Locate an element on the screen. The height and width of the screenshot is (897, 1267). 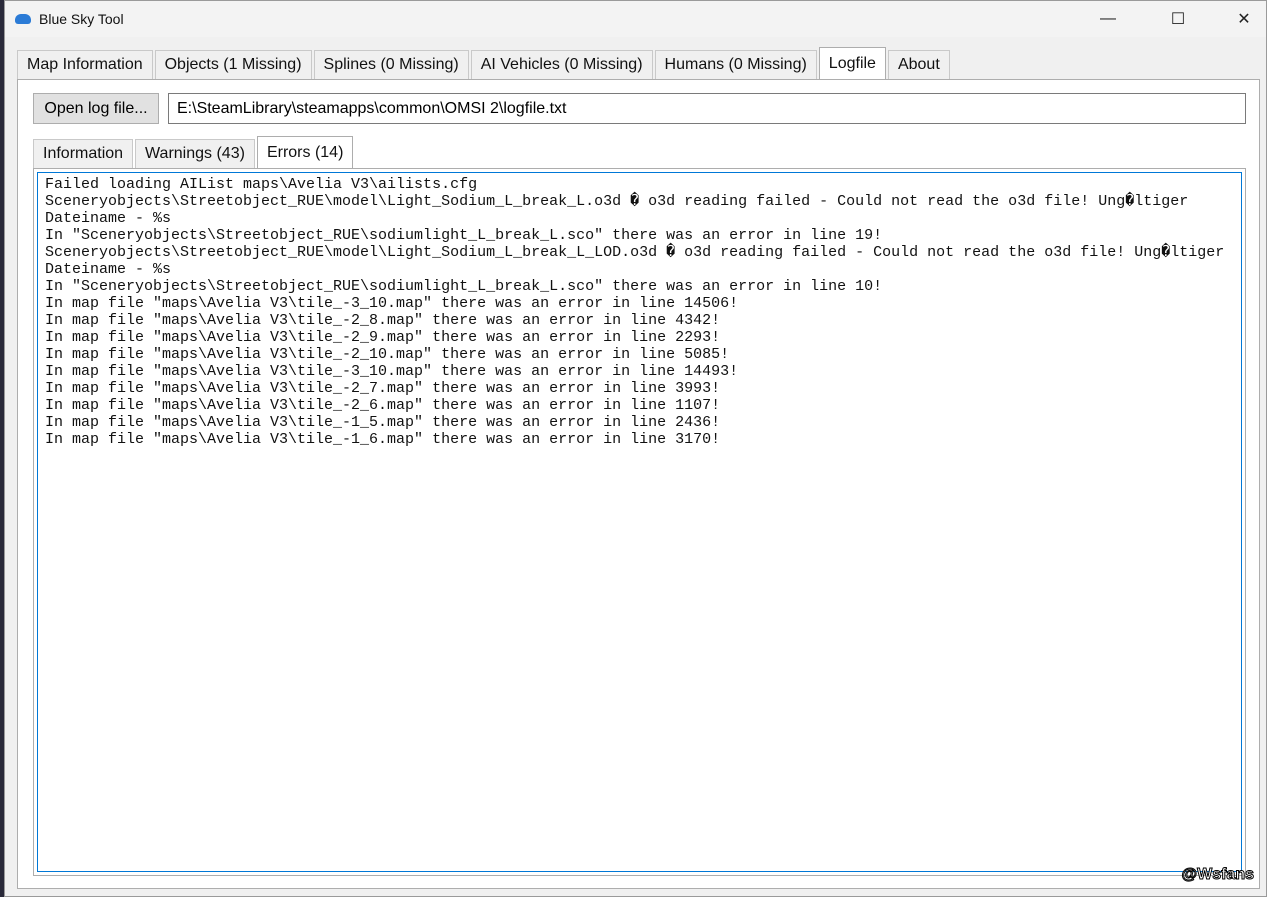
tab-about: About is located at coordinates (918, 64).